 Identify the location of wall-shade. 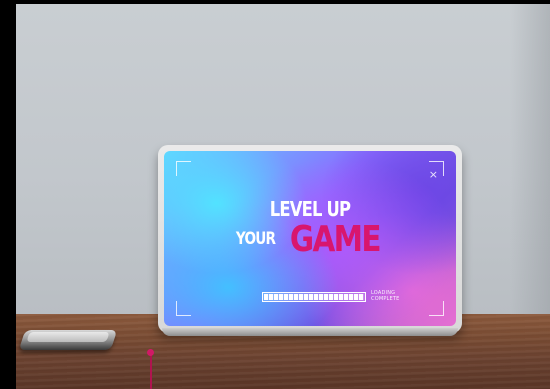
(530, 160).